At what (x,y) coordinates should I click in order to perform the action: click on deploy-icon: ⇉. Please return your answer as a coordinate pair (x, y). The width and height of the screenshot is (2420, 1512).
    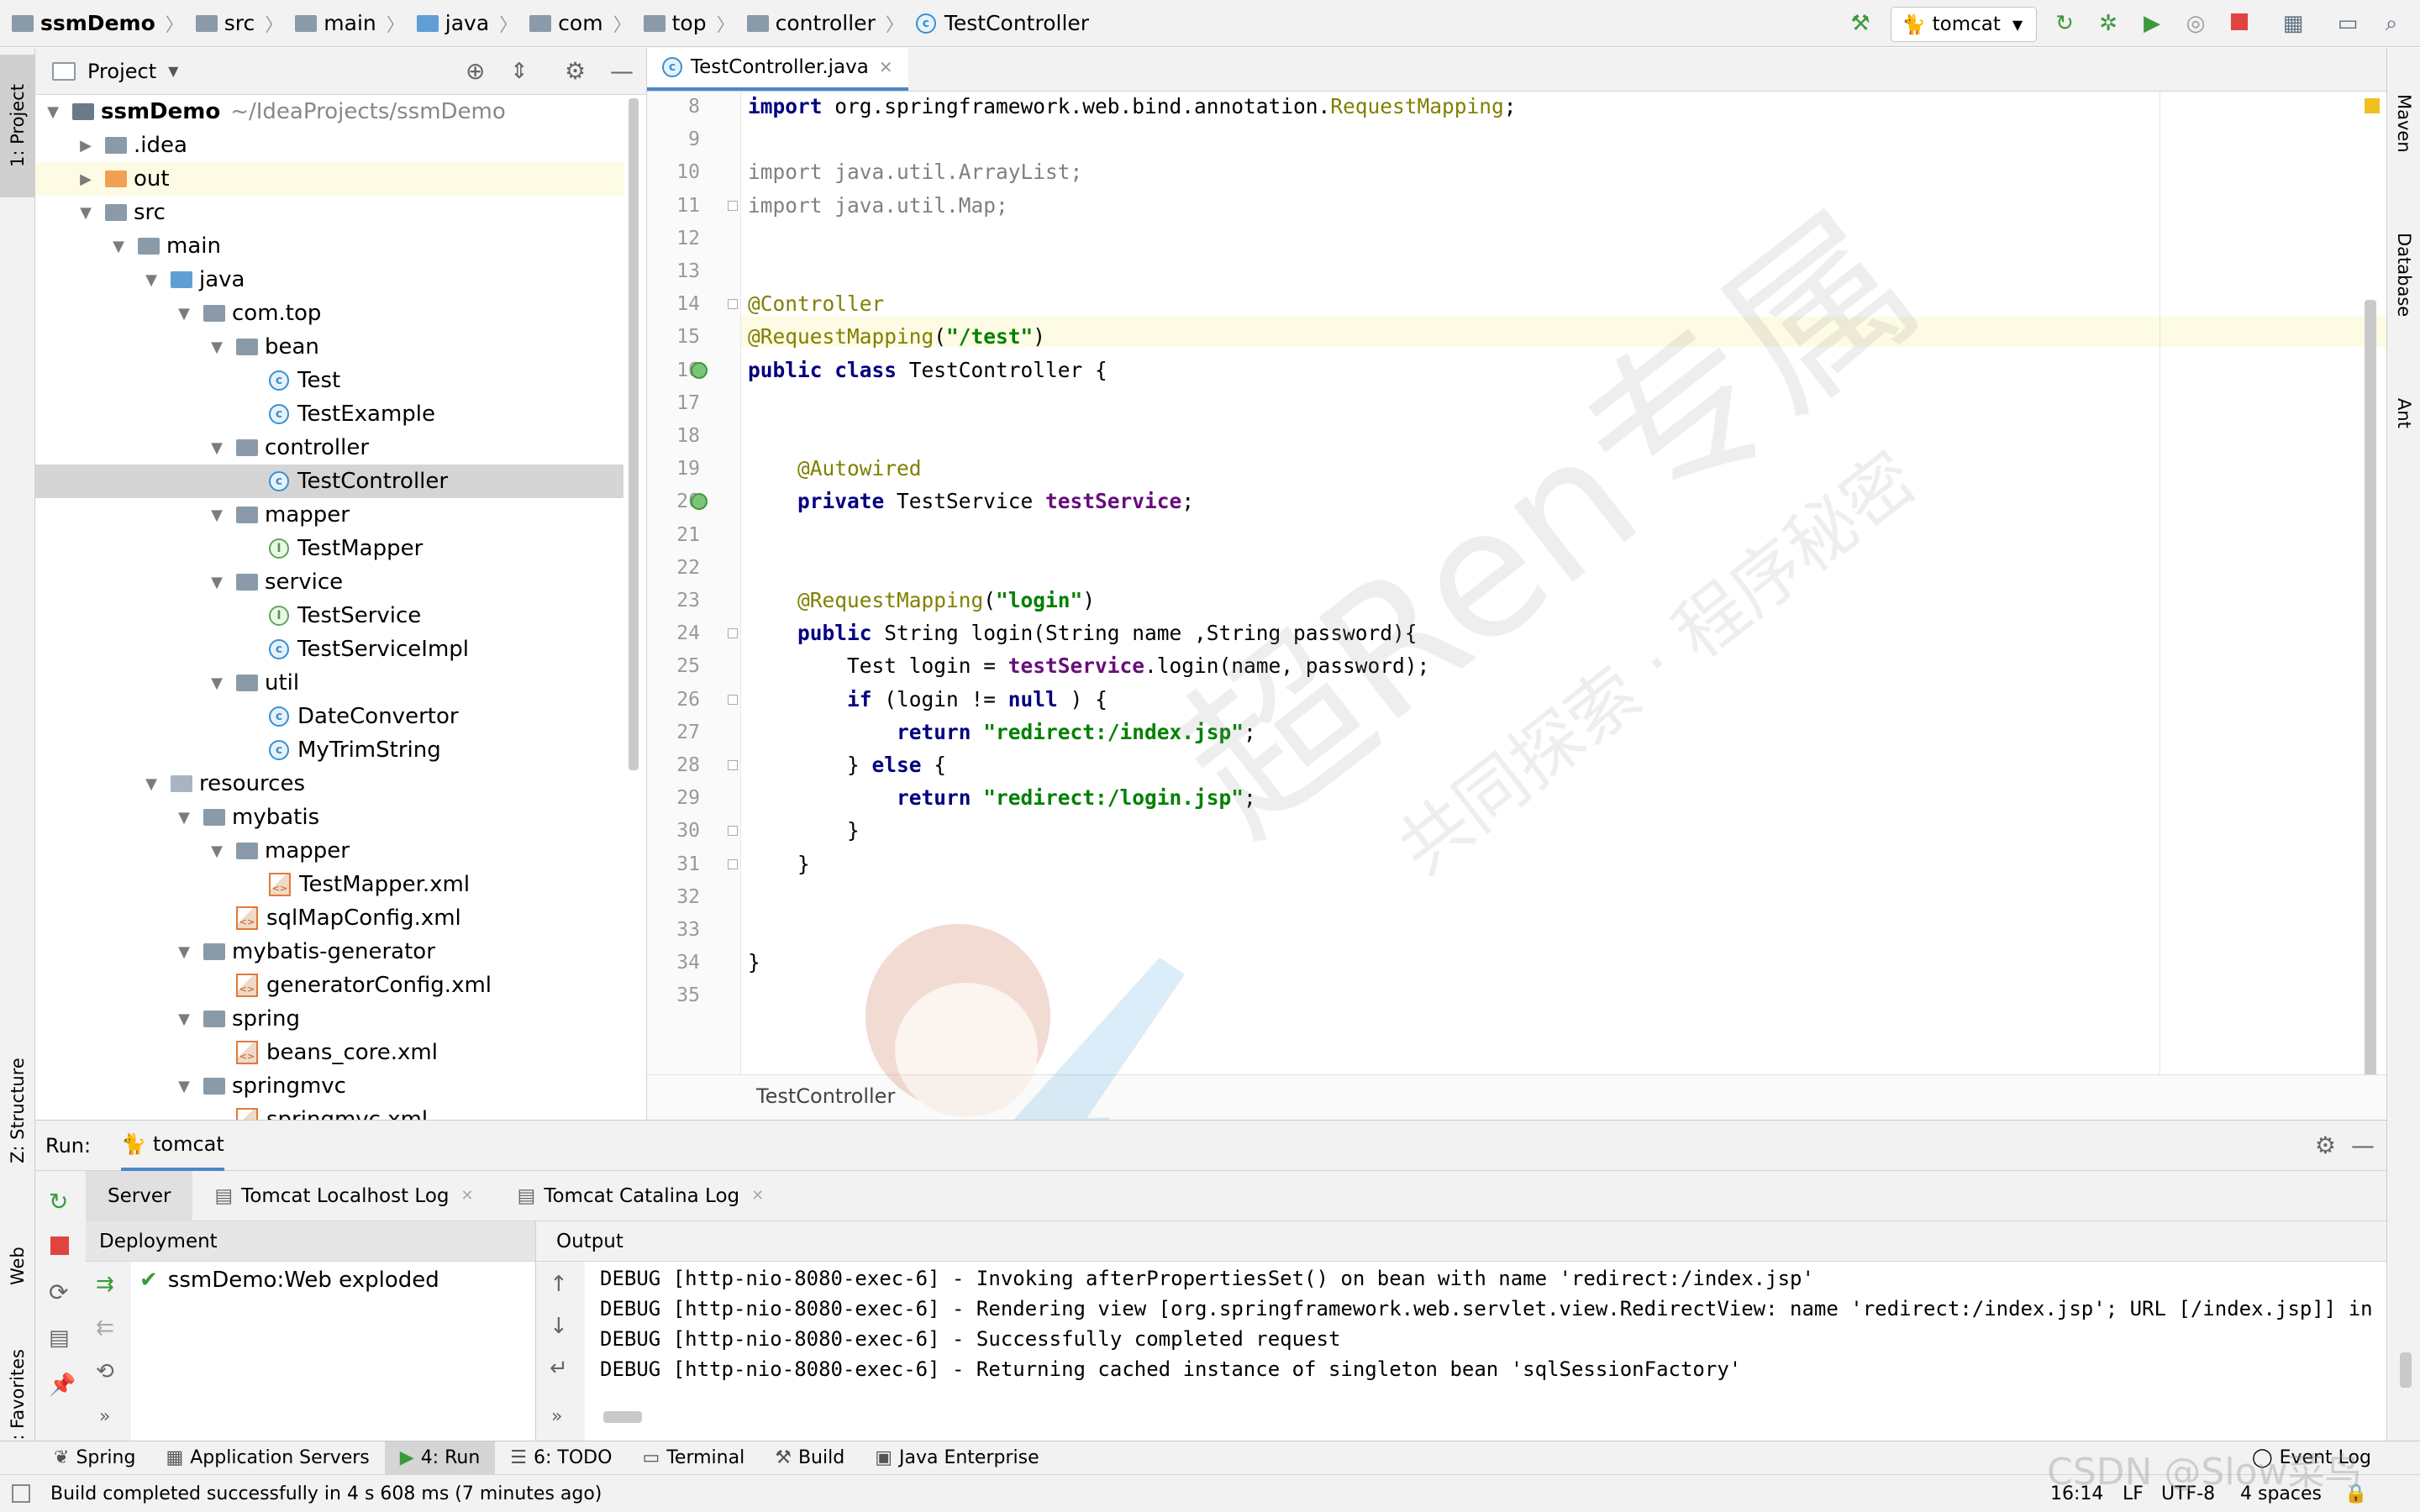
    Looking at the image, I should click on (105, 1284).